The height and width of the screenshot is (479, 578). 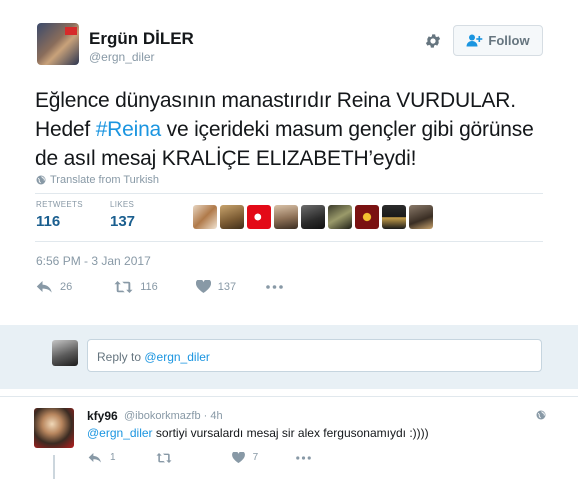 I want to click on author-handle: @ergn_diler, so click(x=122, y=57).